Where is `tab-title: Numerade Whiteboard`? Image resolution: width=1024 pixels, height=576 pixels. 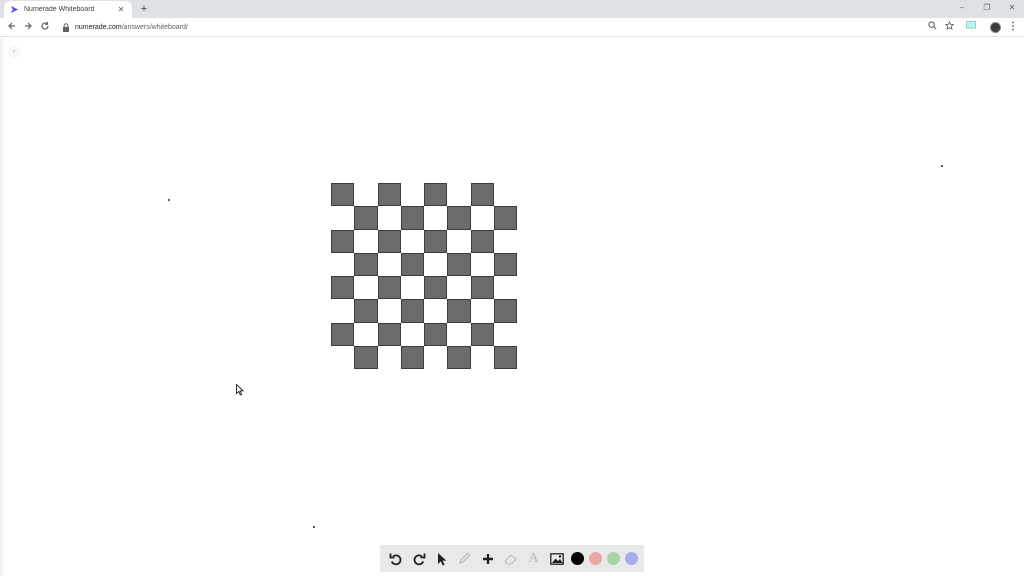
tab-title: Numerade Whiteboard is located at coordinates (59, 9).